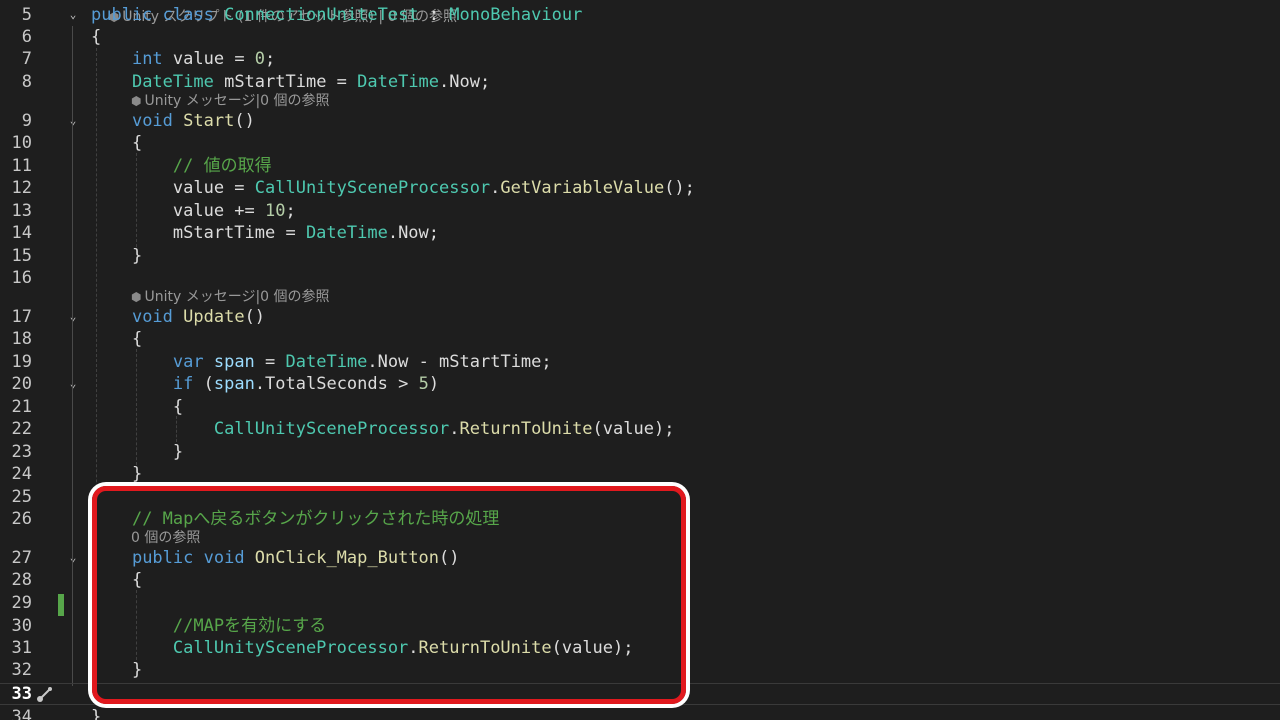 This screenshot has width=1280, height=720. Describe the element at coordinates (244, 121) in the screenshot. I see `code-token: ()` at that location.